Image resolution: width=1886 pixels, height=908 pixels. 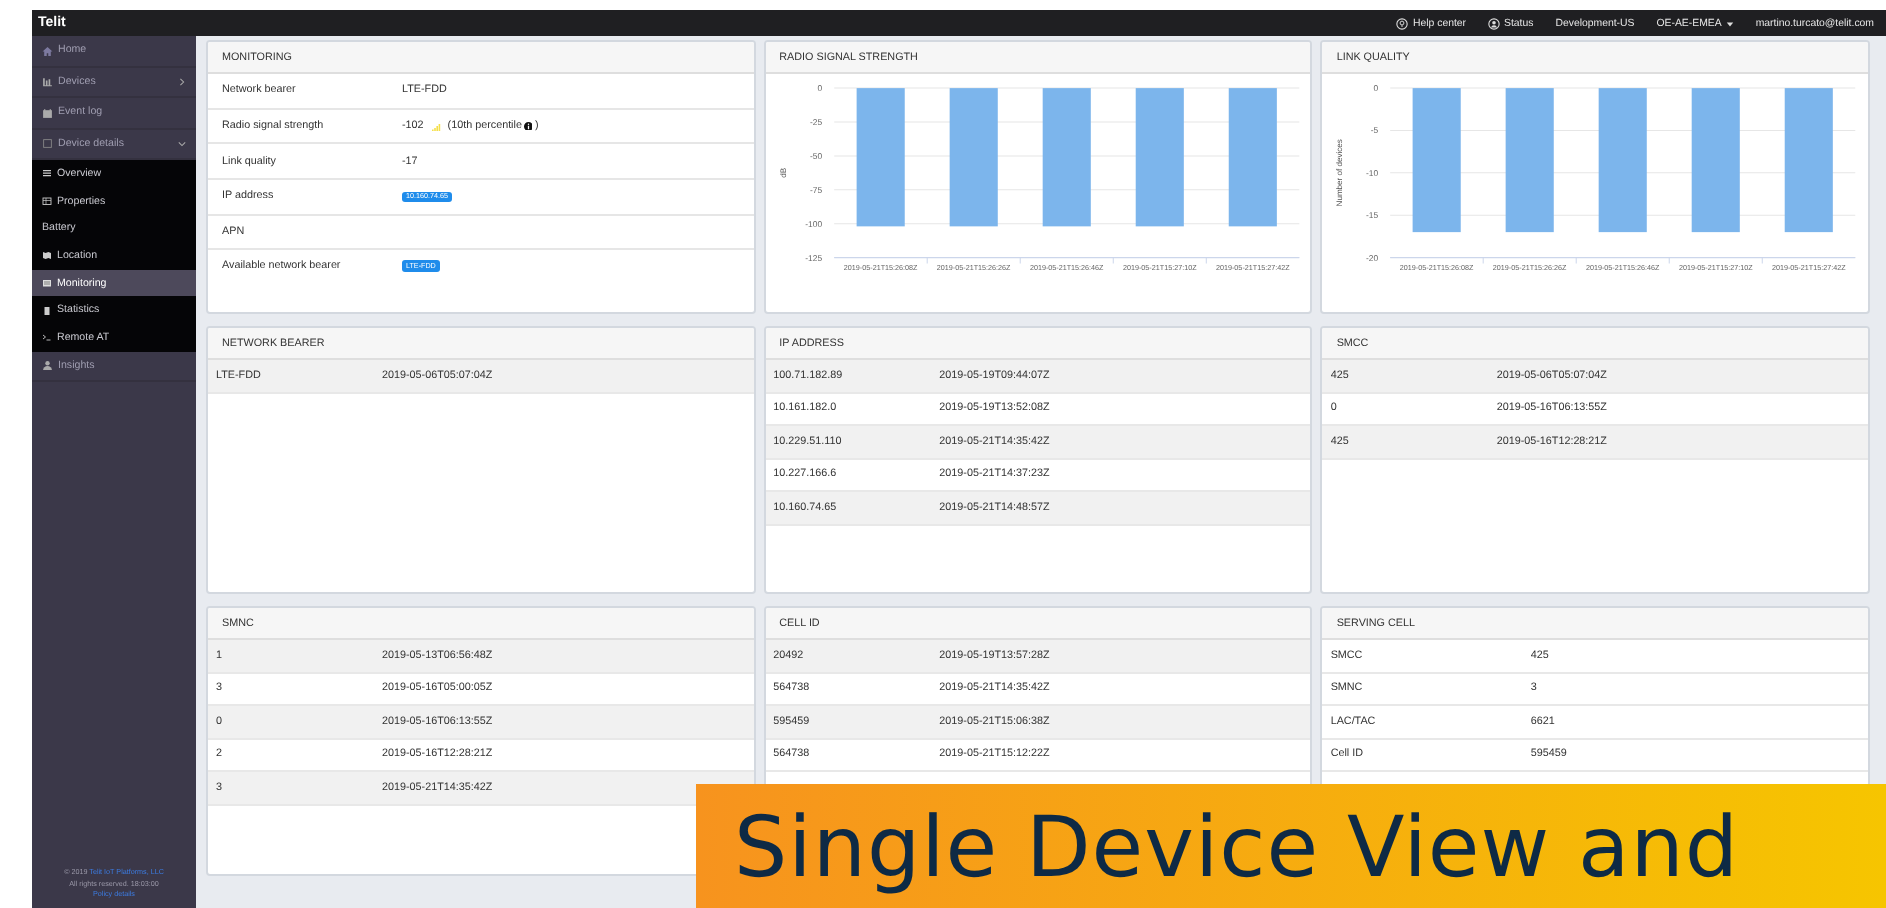 What do you see at coordinates (528, 126) in the screenshot?
I see `info-icon` at bounding box center [528, 126].